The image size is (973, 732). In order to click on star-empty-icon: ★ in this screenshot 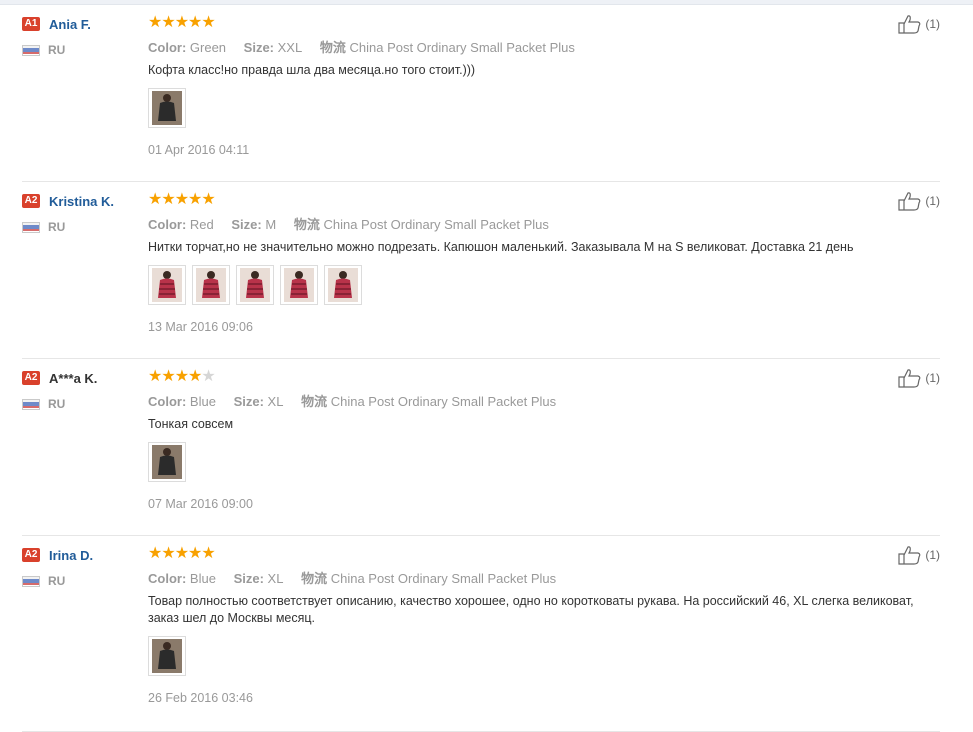, I will do `click(208, 376)`.